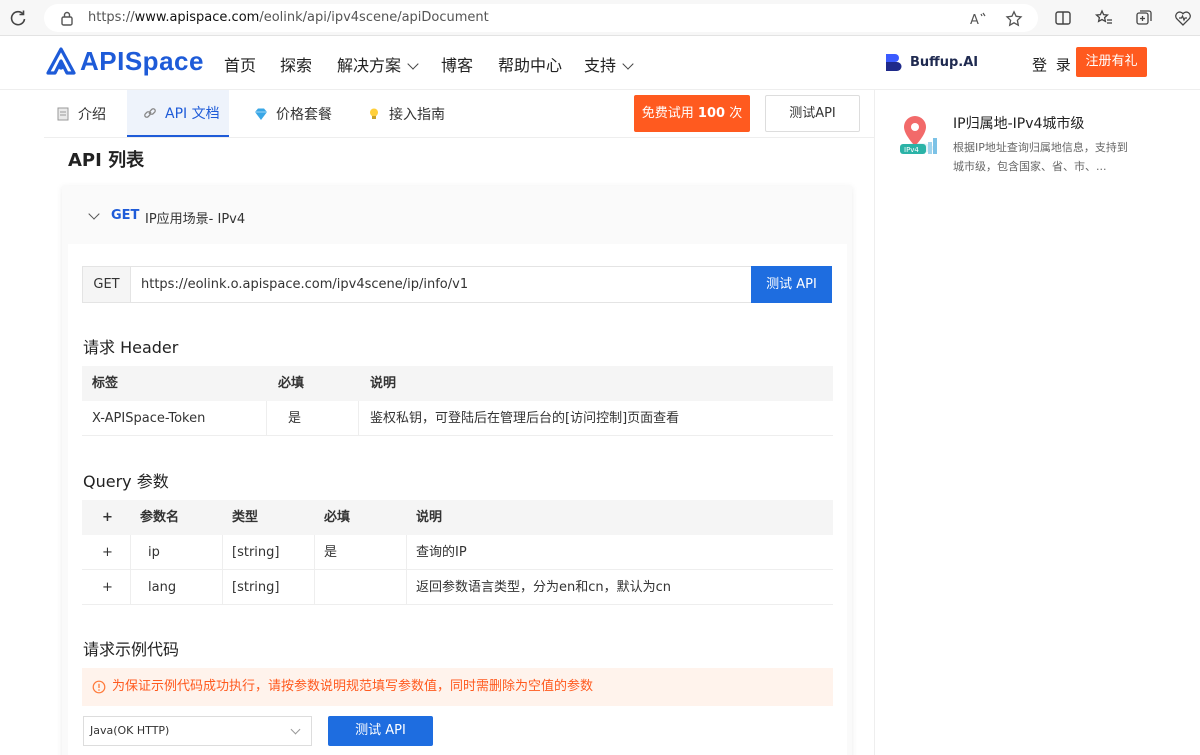 This screenshot has height=755, width=1200. I want to click on api-method-badge: GET, so click(125, 215).